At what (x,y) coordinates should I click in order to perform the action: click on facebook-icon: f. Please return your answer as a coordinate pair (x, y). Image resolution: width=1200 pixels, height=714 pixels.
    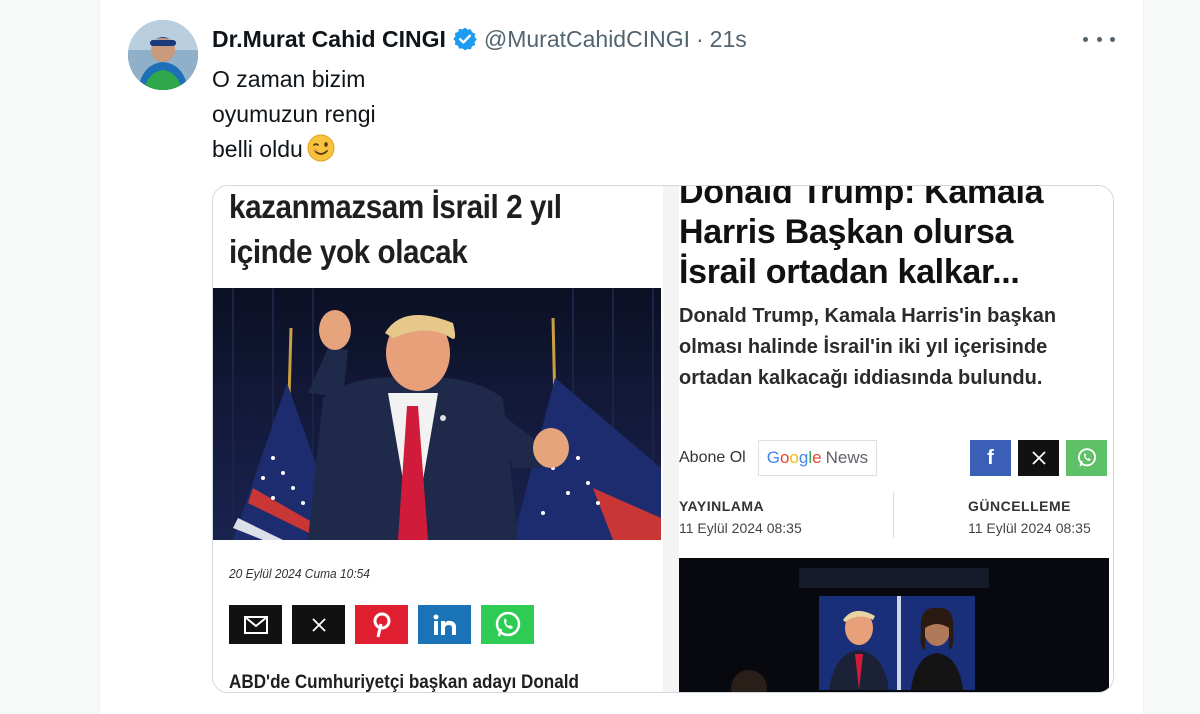
    Looking at the image, I should click on (990, 458).